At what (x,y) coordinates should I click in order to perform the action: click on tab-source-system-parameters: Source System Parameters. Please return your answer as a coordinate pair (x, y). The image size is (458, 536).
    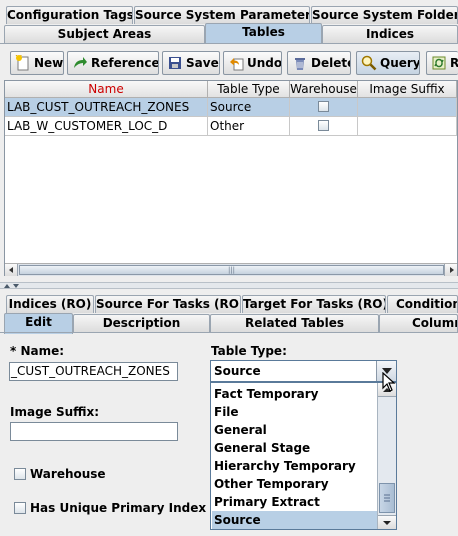
    Looking at the image, I should click on (222, 15).